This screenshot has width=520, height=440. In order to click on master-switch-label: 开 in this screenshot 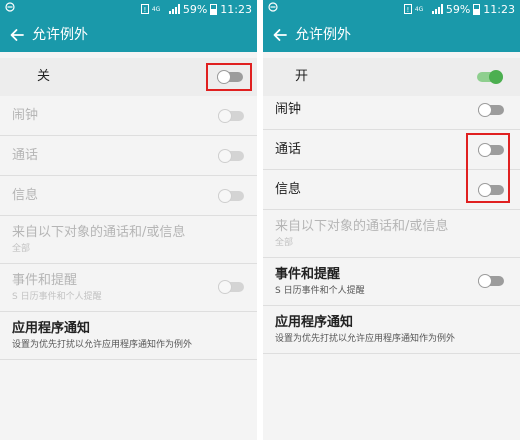, I will do `click(302, 76)`.